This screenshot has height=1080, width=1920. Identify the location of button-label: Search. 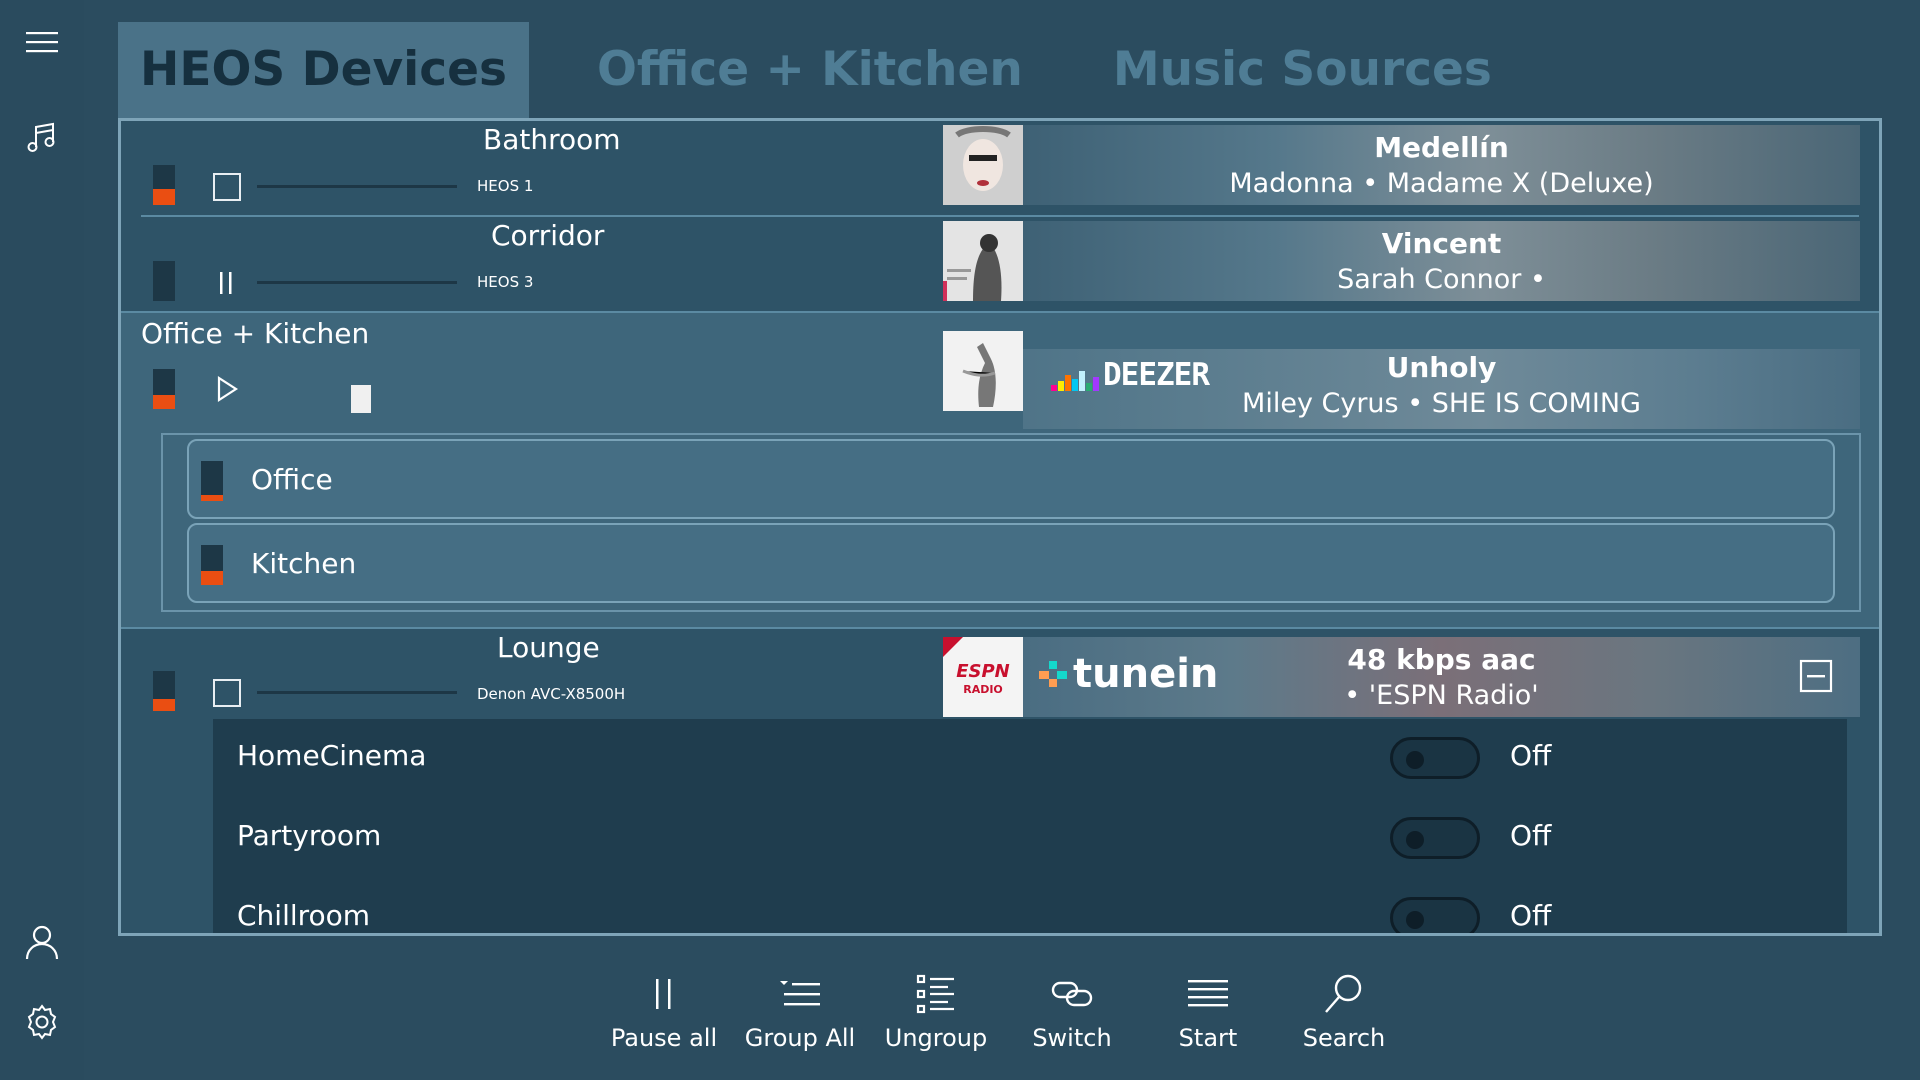
(1344, 1038).